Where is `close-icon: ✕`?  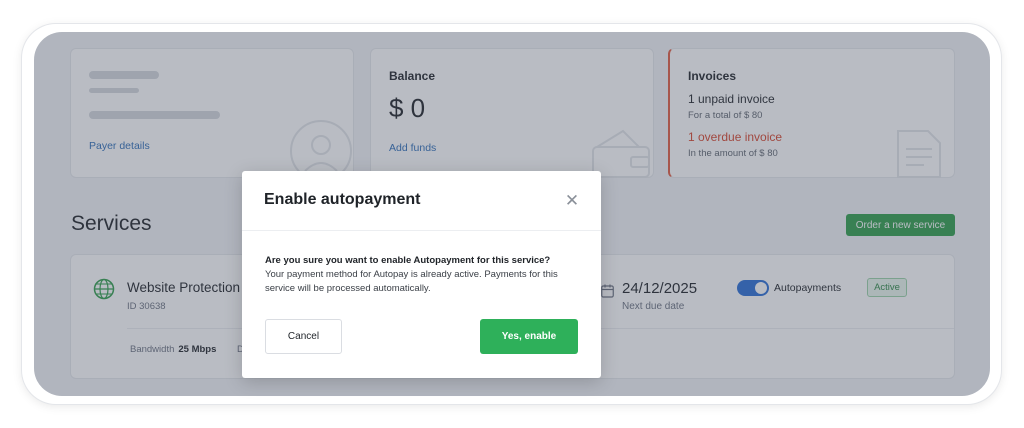 close-icon: ✕ is located at coordinates (572, 200).